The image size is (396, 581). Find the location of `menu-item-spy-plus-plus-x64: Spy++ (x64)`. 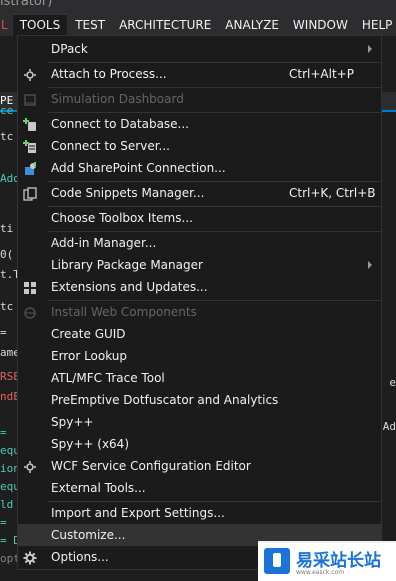

menu-item-spy-plus-plus-x64: Spy++ (x64) is located at coordinates (199, 444).